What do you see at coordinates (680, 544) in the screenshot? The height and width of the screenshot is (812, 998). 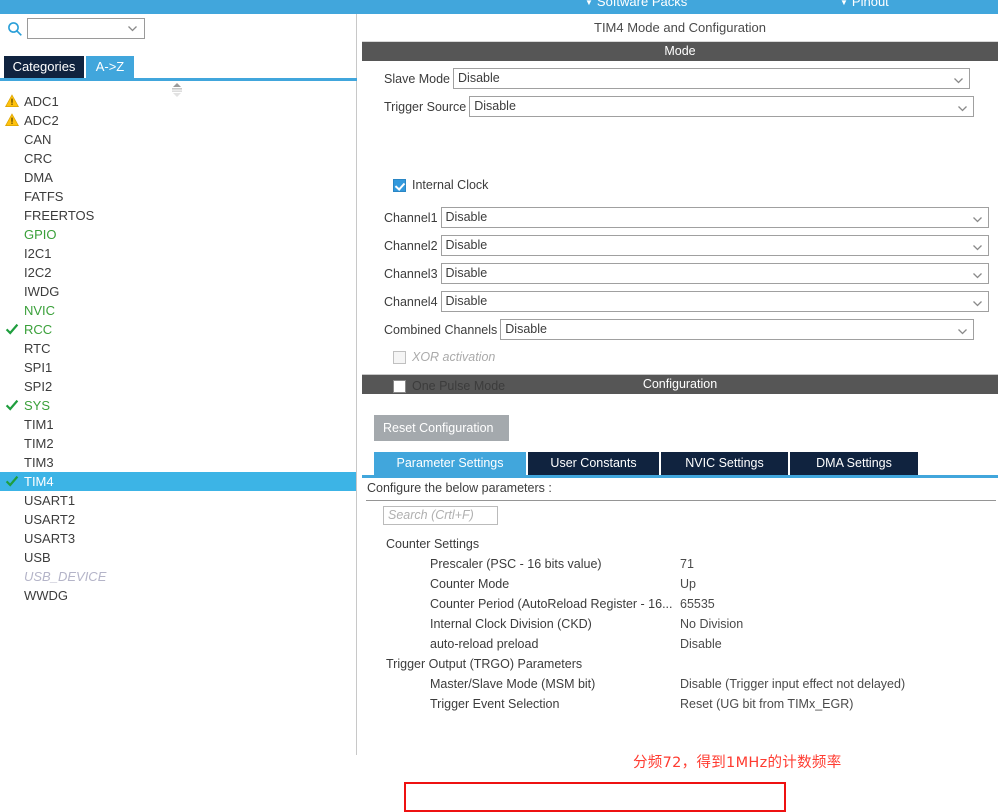 I see `param-group-header: Counter Settings` at bounding box center [680, 544].